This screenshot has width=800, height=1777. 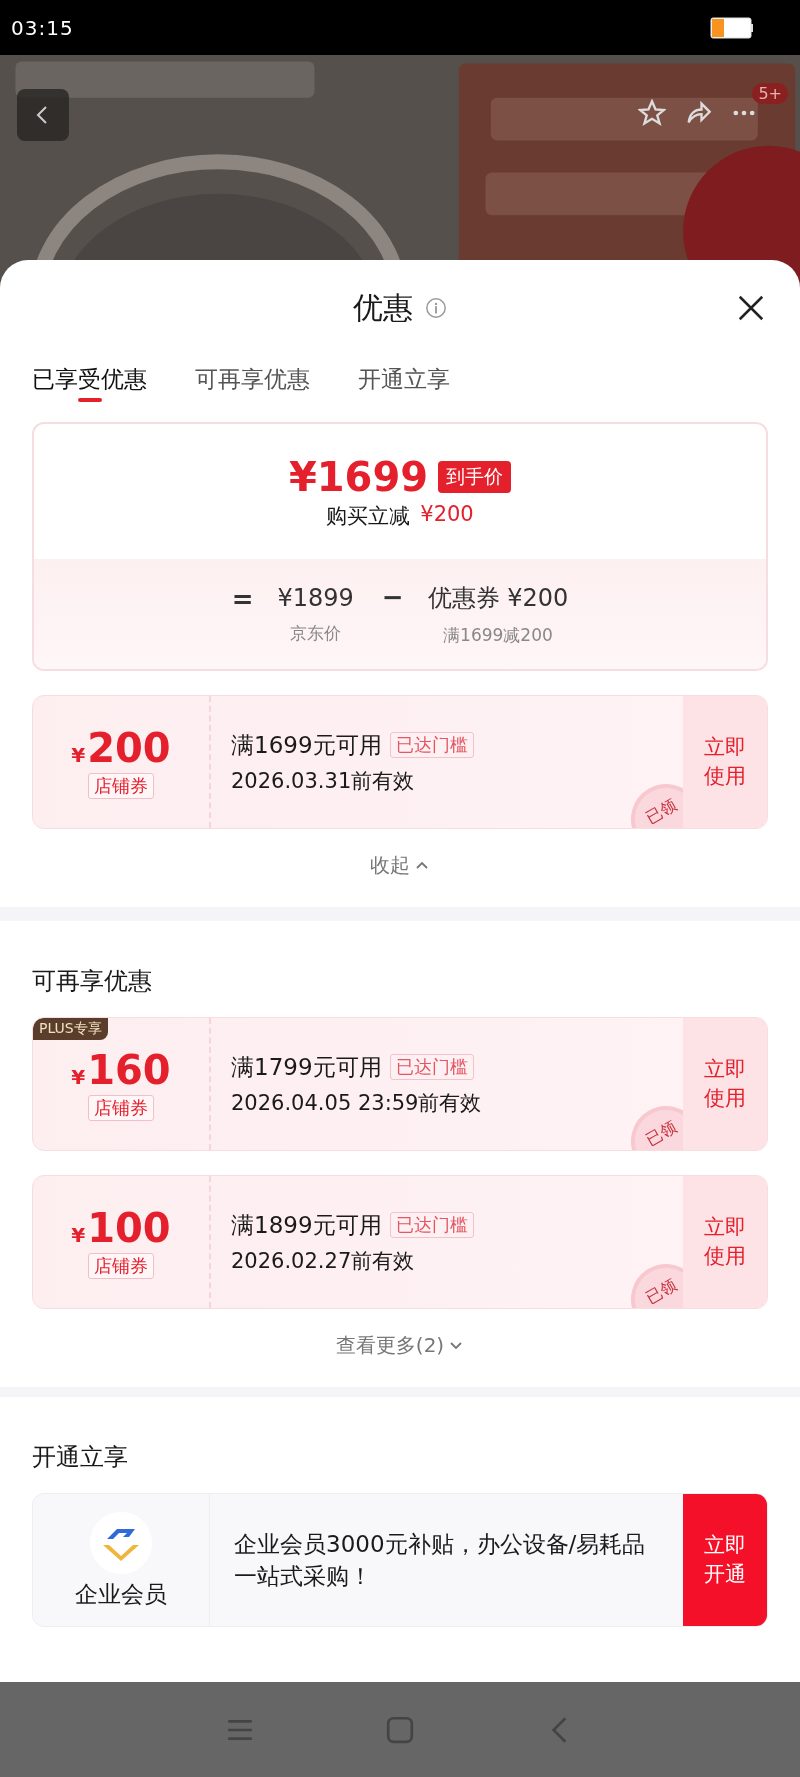 I want to click on back-button, so click(x=43, y=115).